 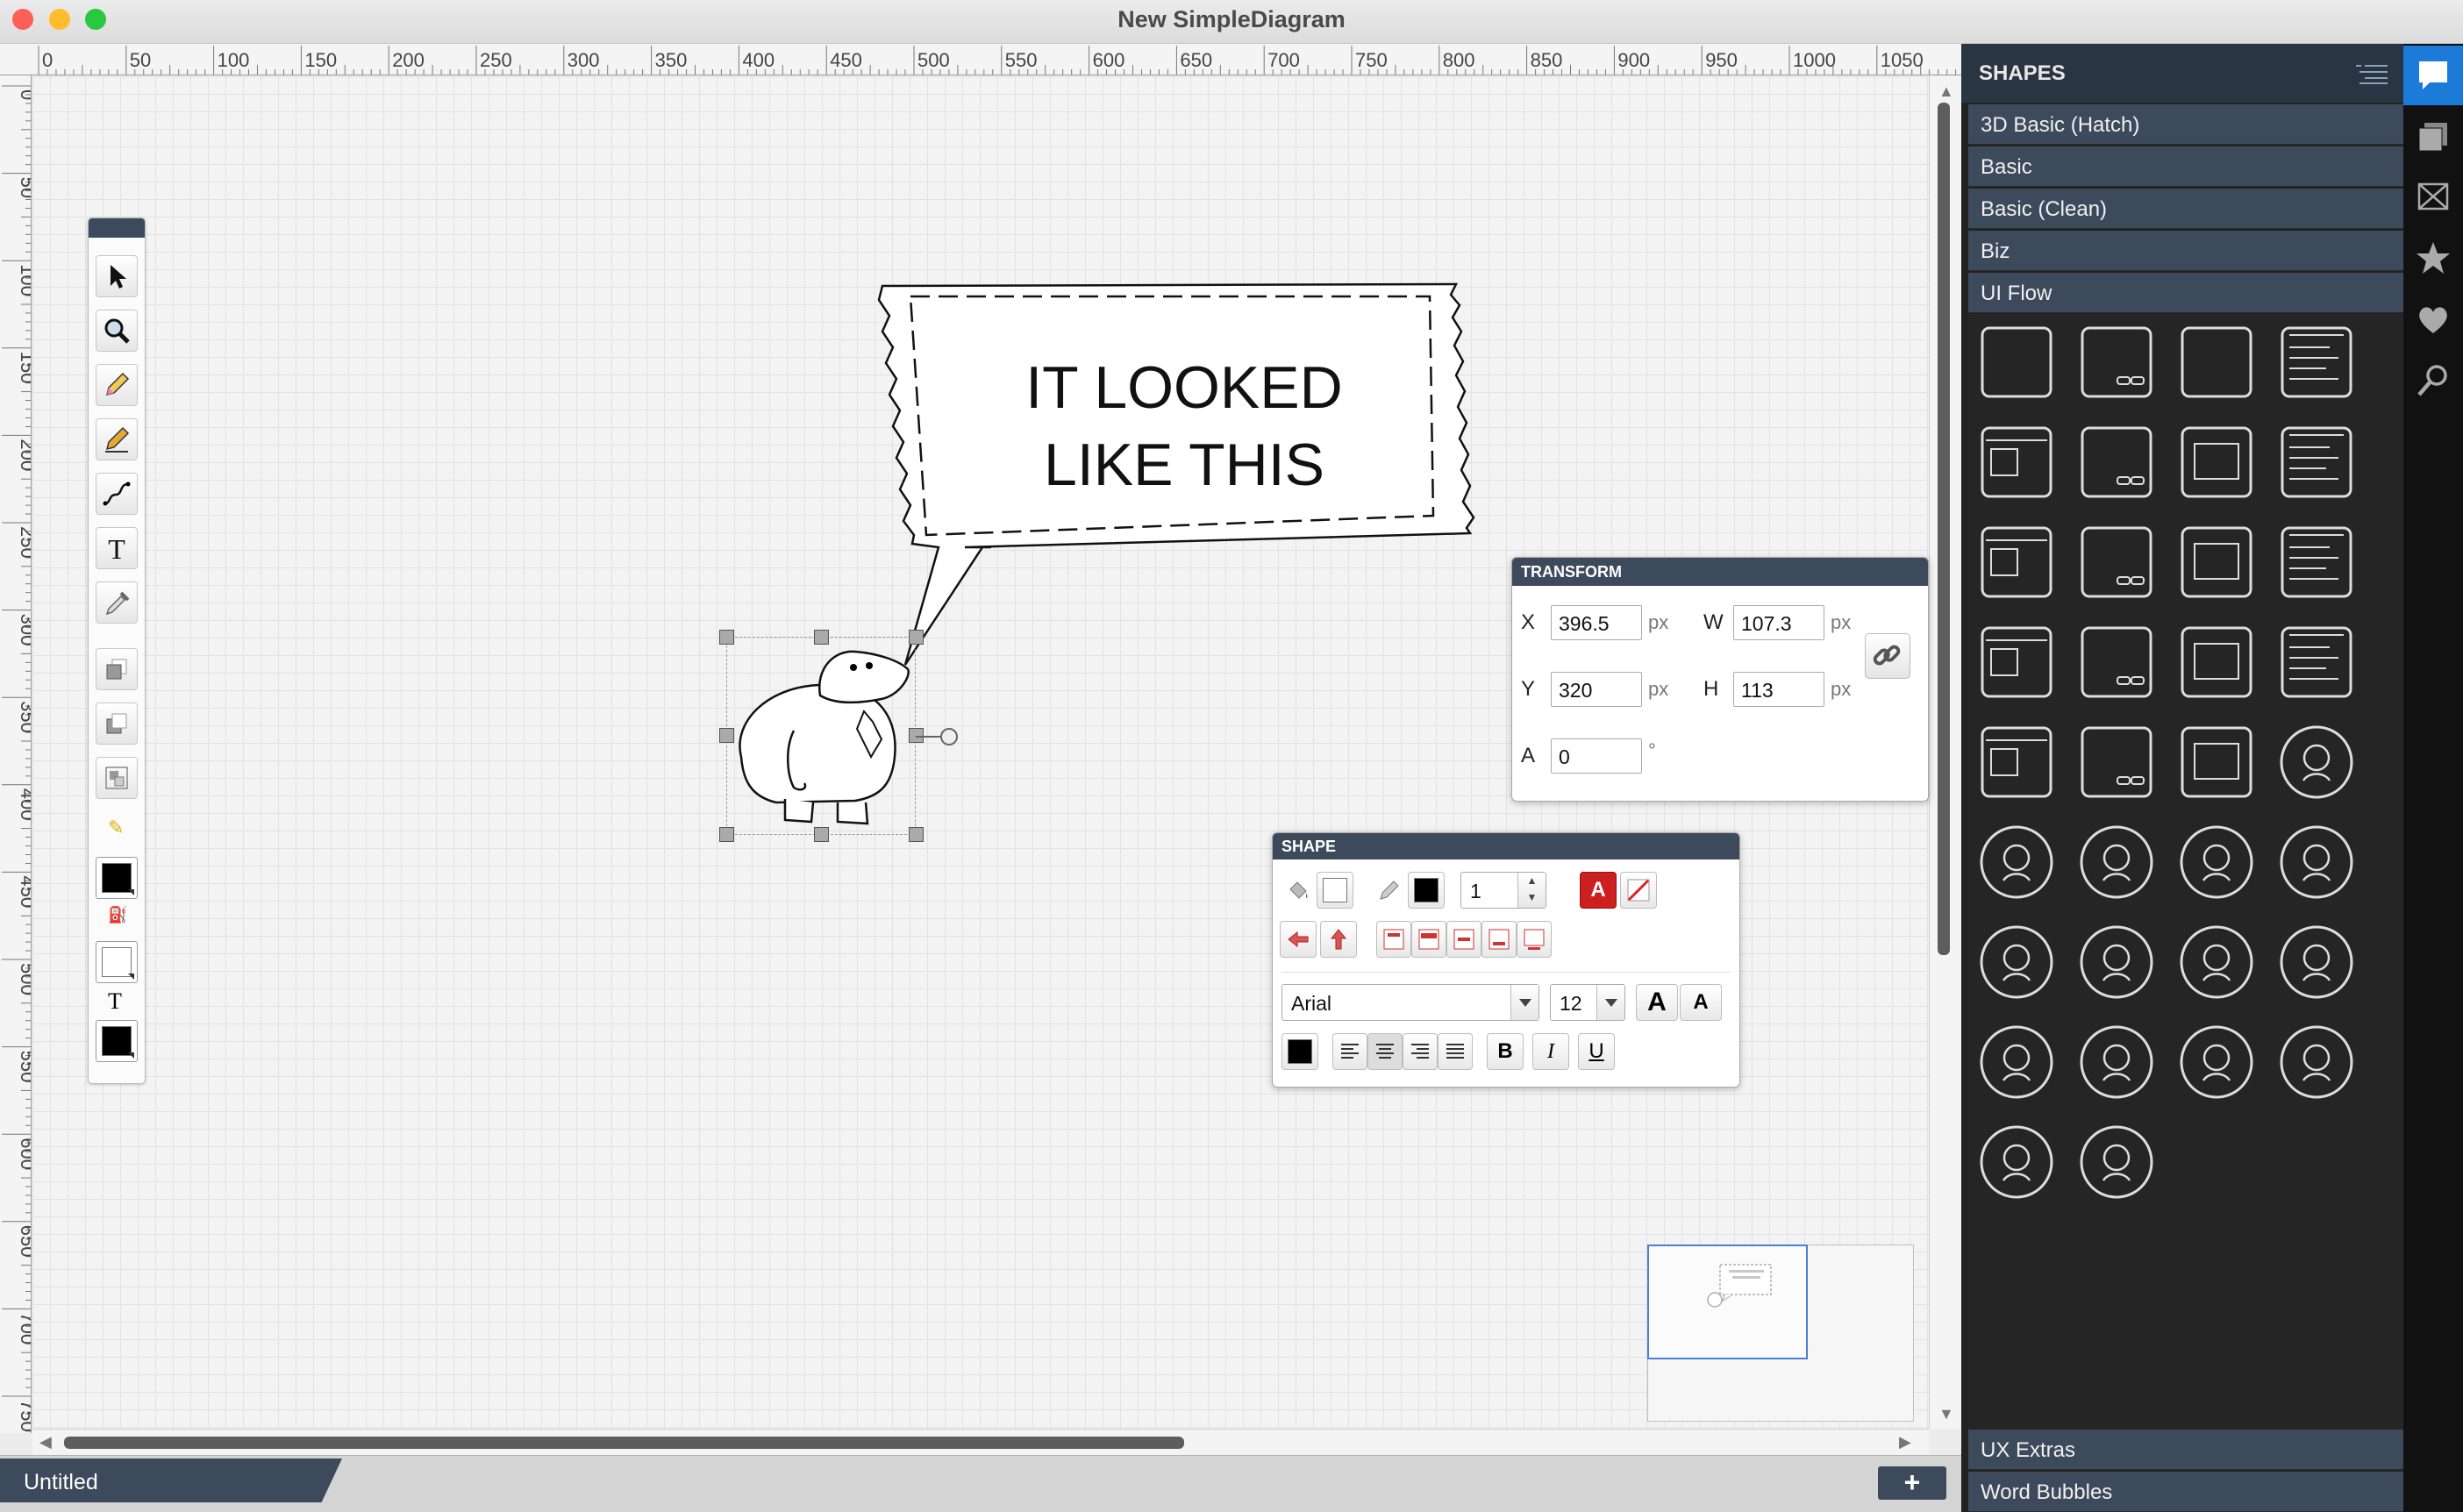 What do you see at coordinates (117, 962) in the screenshot?
I see `fill-color-swatch` at bounding box center [117, 962].